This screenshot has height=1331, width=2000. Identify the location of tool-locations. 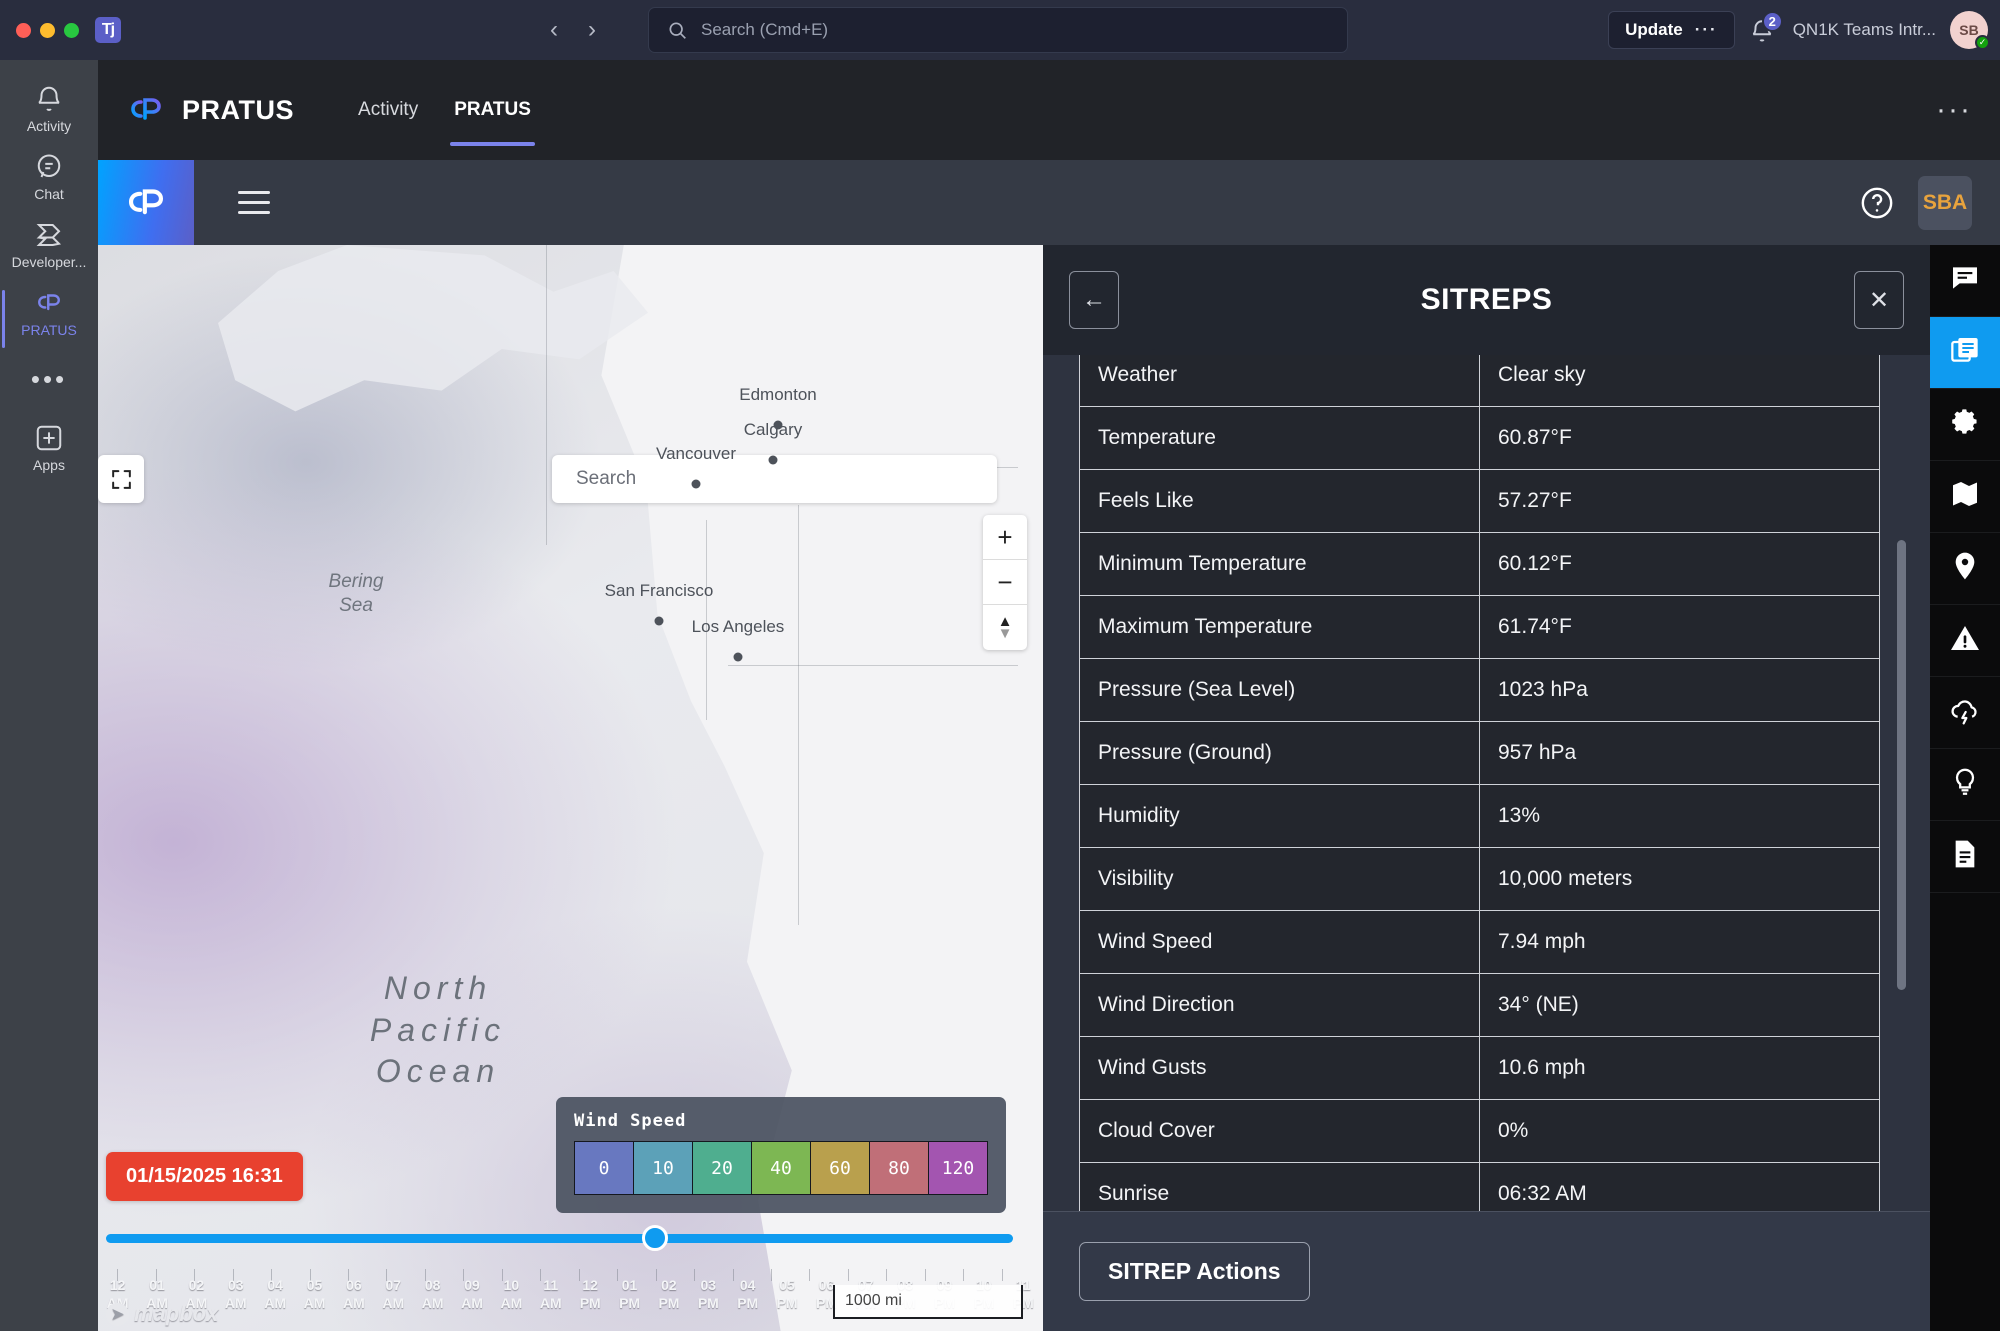
(1965, 569).